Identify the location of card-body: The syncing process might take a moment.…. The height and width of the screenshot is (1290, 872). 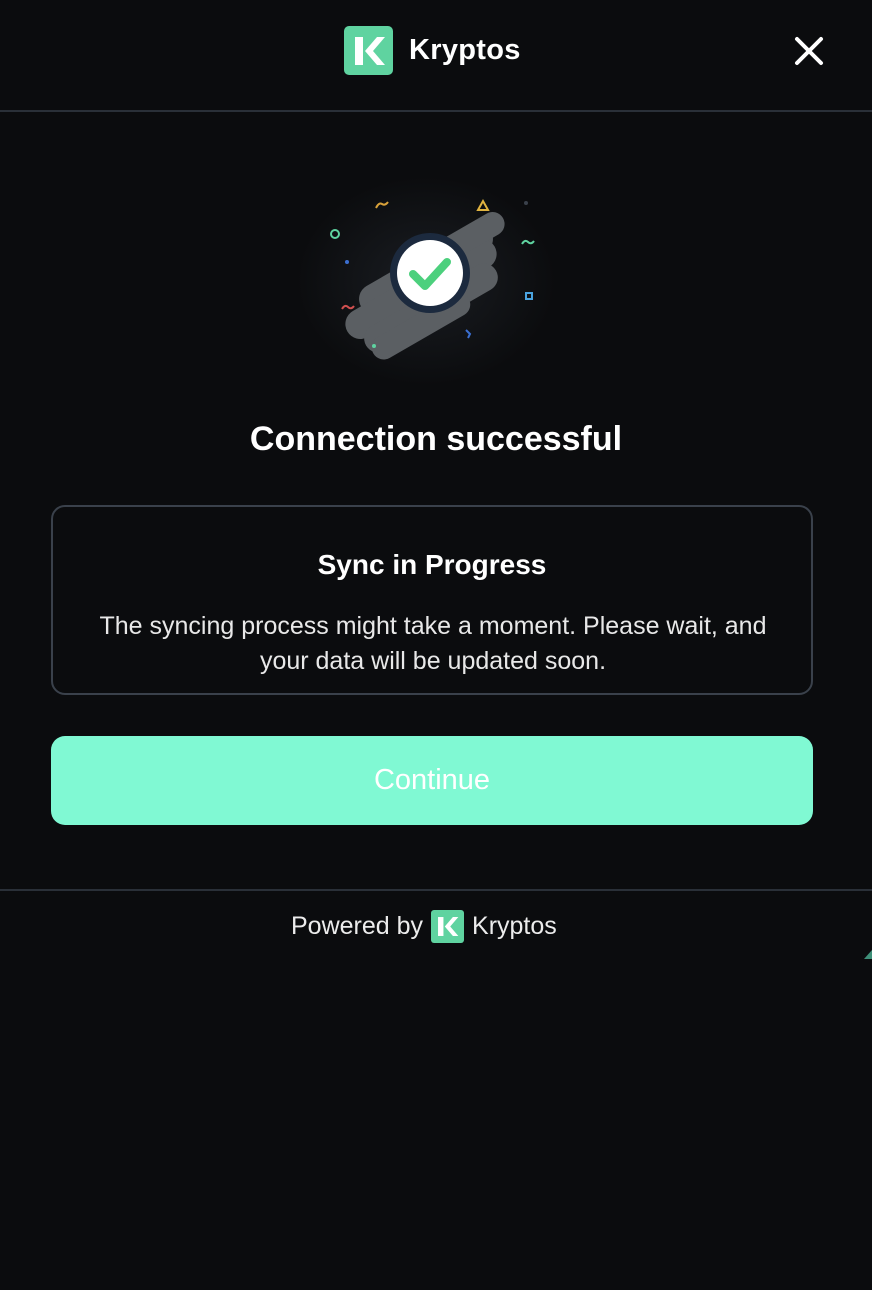
(433, 643).